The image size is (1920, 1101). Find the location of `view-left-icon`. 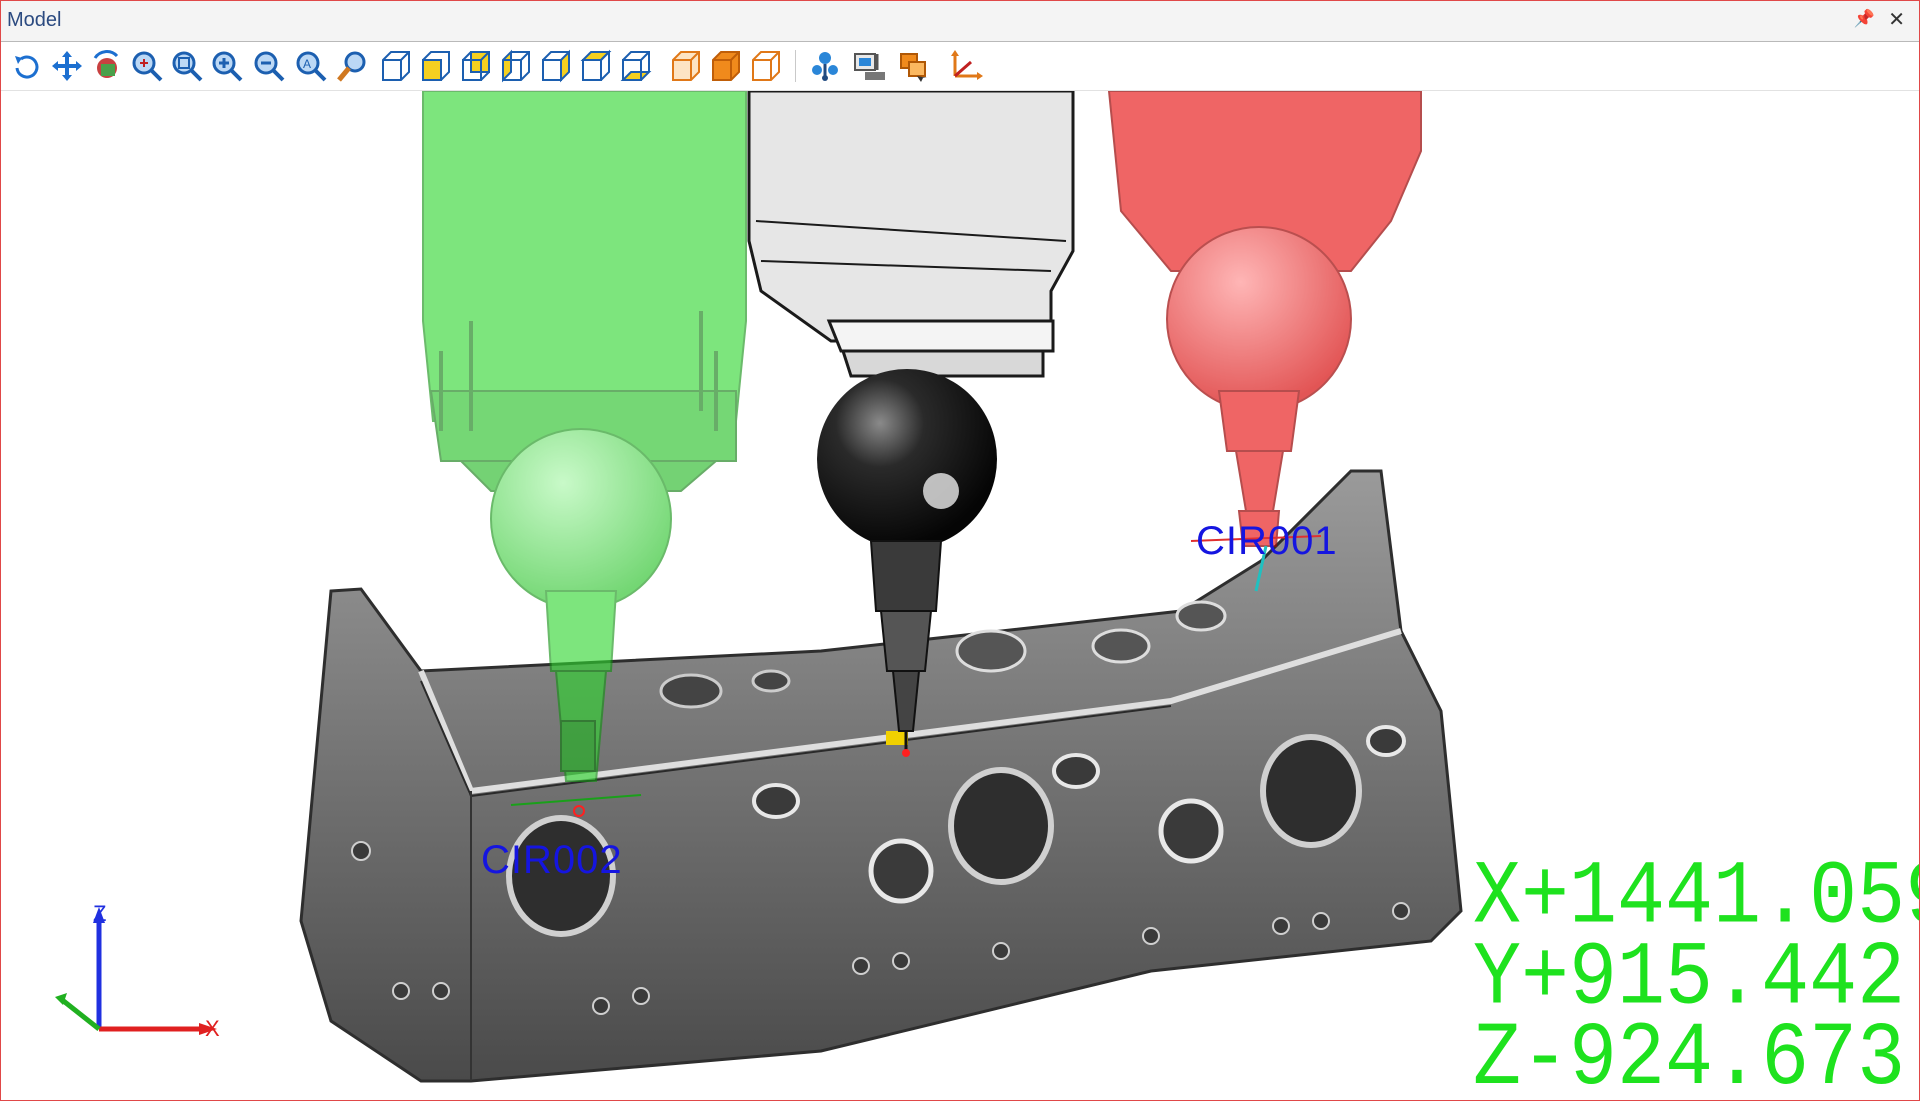

view-left-icon is located at coordinates (515, 66).